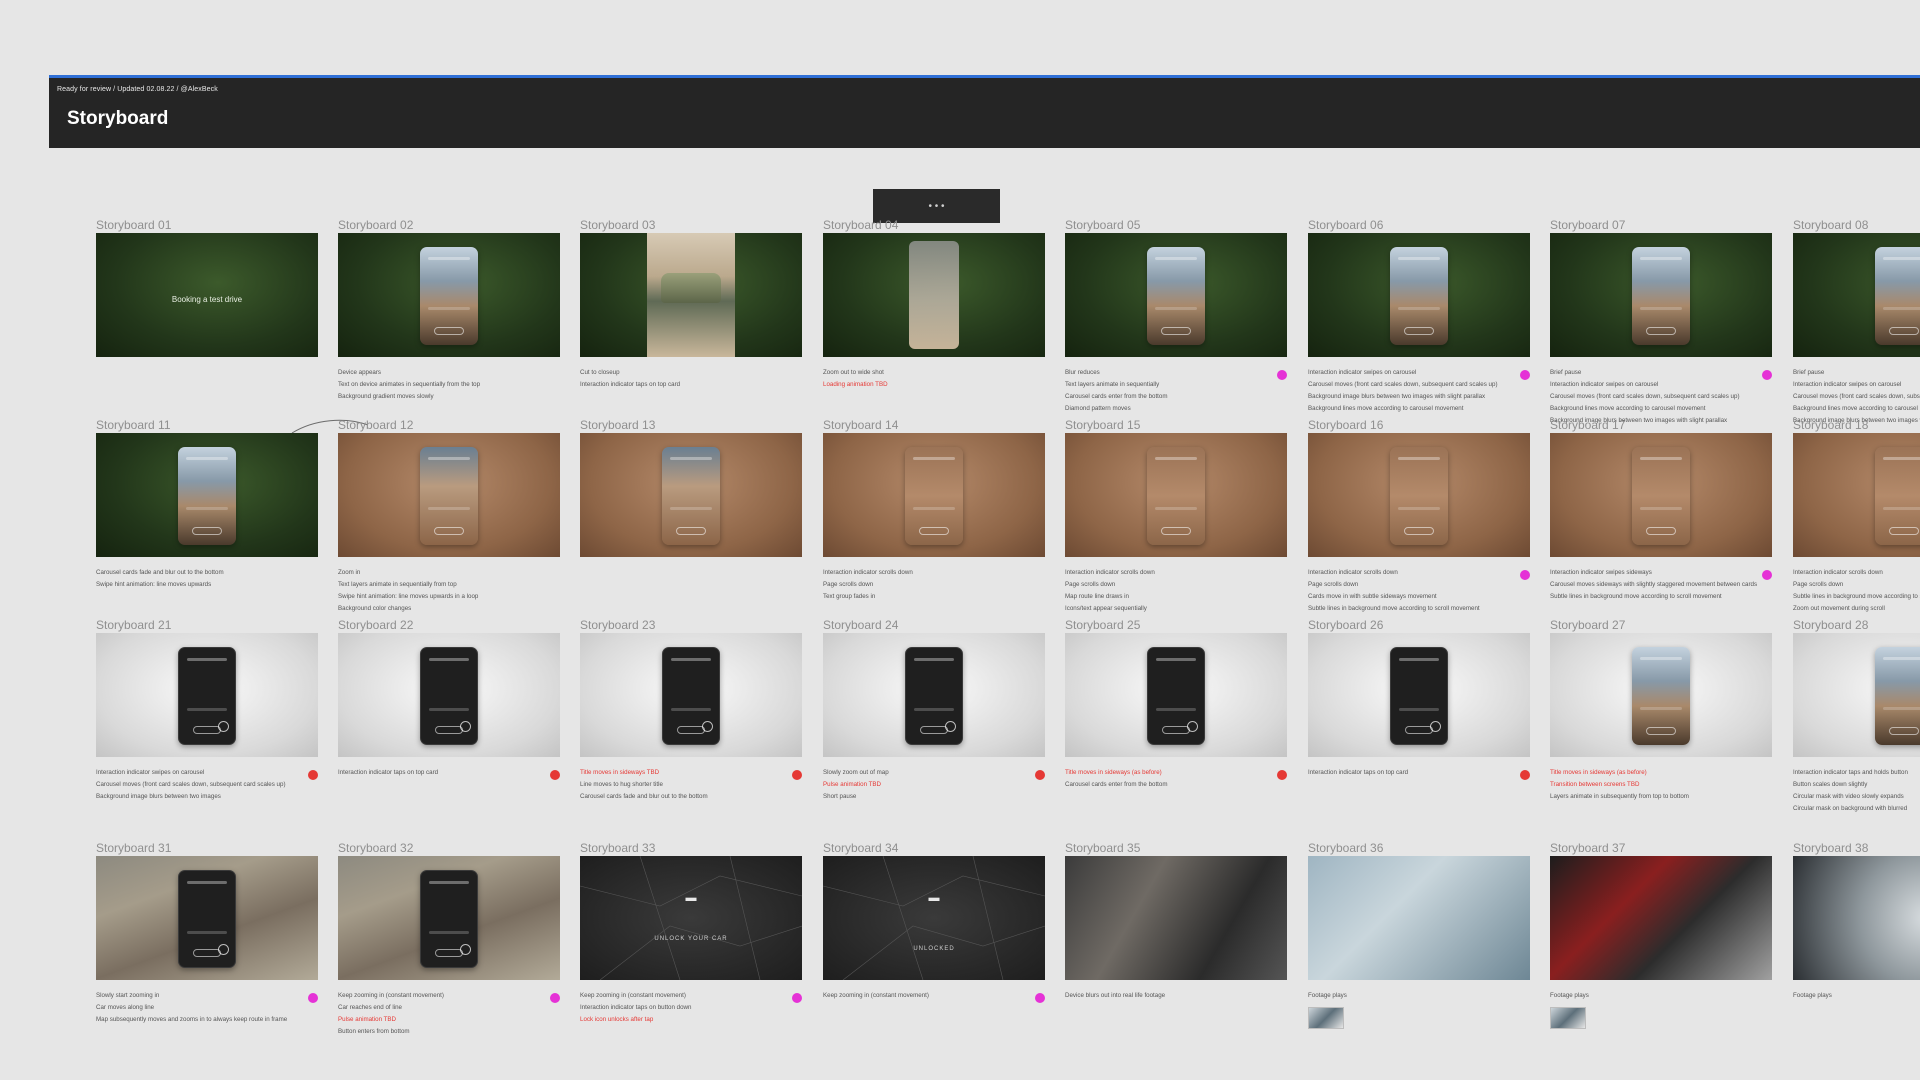  I want to click on frame-notes: Interaction indicator taps on top card, so click(449, 773).